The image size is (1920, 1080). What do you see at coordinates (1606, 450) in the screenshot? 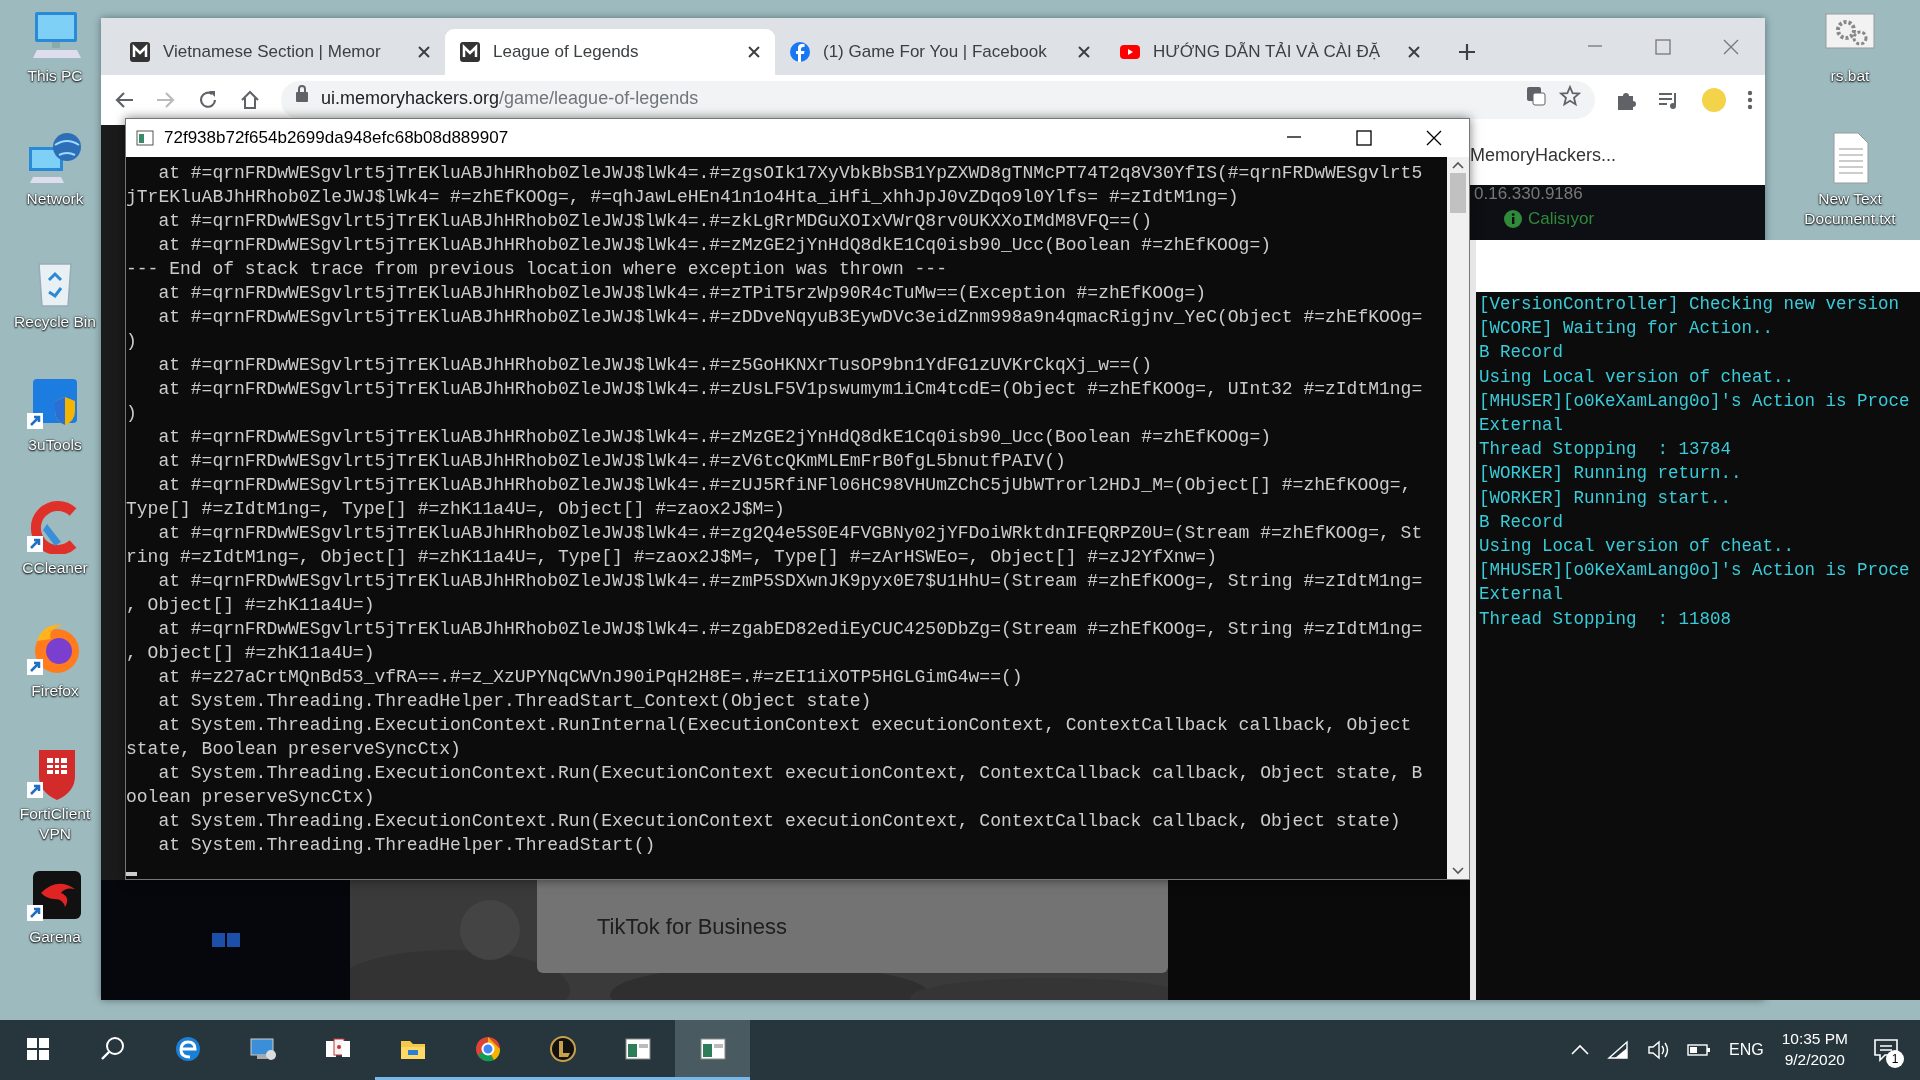
I see `console-line: Thread Stopping : 13784` at bounding box center [1606, 450].